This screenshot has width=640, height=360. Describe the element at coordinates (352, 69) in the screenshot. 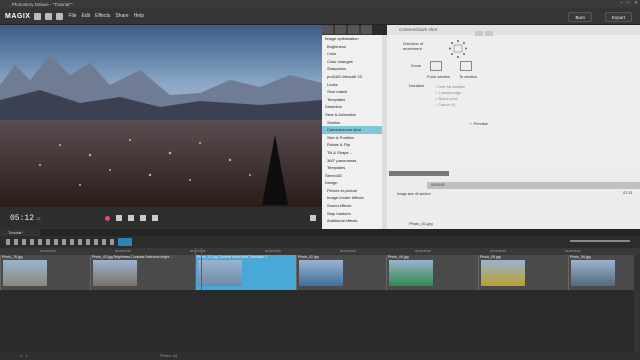

I see `effect-item: Sharpness` at that location.